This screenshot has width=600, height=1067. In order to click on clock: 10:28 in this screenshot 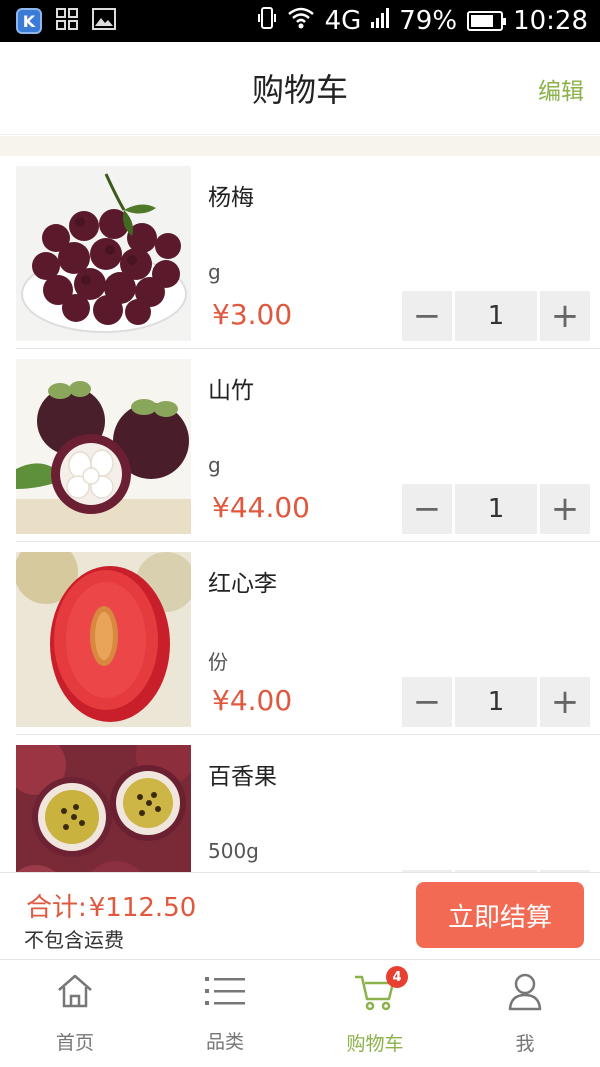, I will do `click(550, 21)`.